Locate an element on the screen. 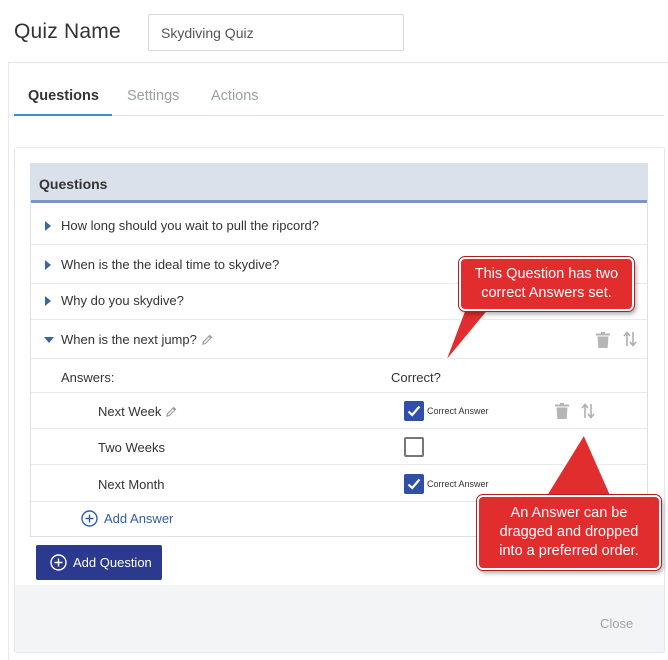  divider is located at coordinates (338, 62).